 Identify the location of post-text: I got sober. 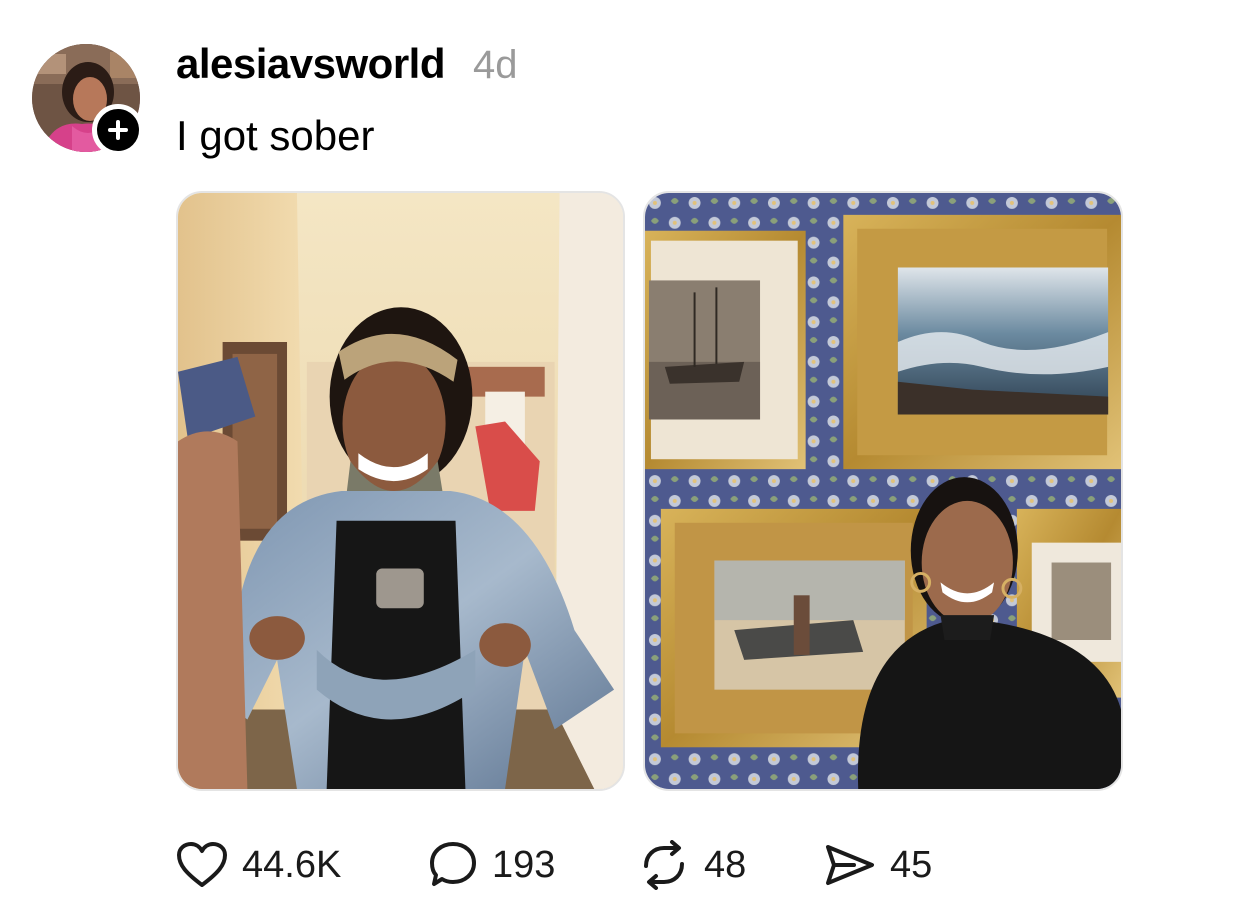
(275, 135).